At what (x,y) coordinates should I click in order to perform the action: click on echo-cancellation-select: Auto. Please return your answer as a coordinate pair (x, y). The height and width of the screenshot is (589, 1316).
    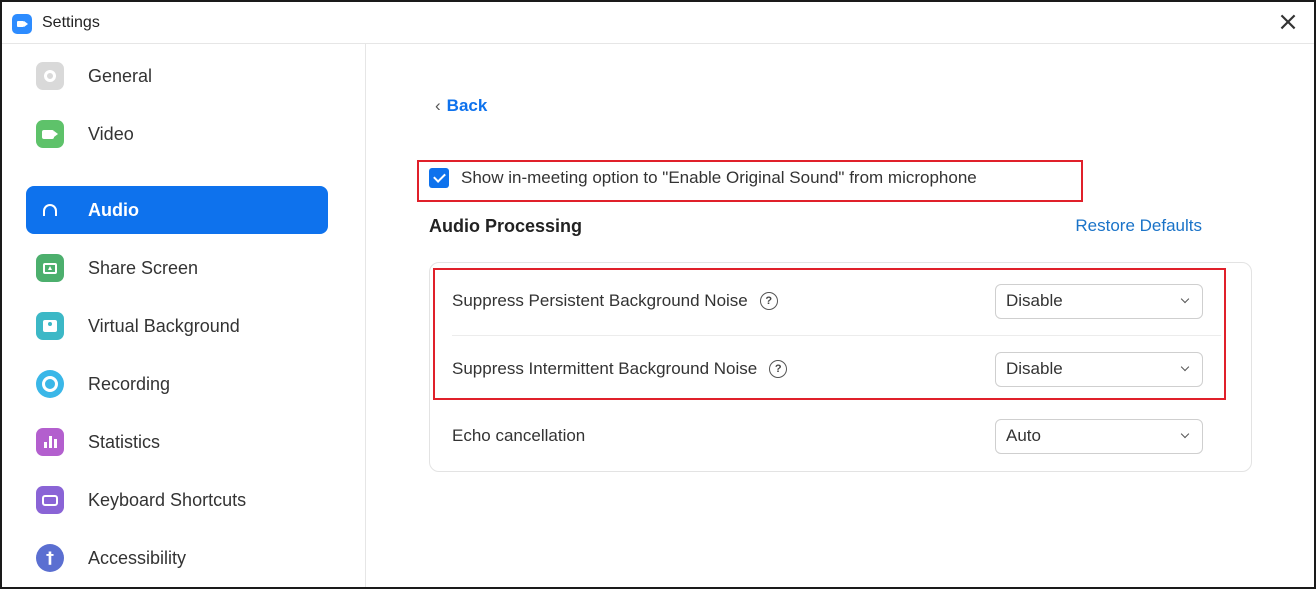
    Looking at the image, I should click on (1099, 436).